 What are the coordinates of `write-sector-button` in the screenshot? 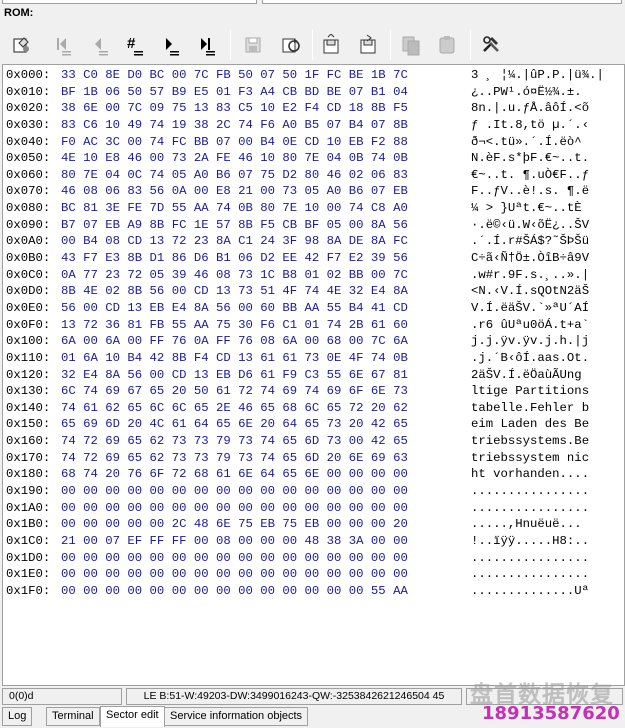 It's located at (368, 45).